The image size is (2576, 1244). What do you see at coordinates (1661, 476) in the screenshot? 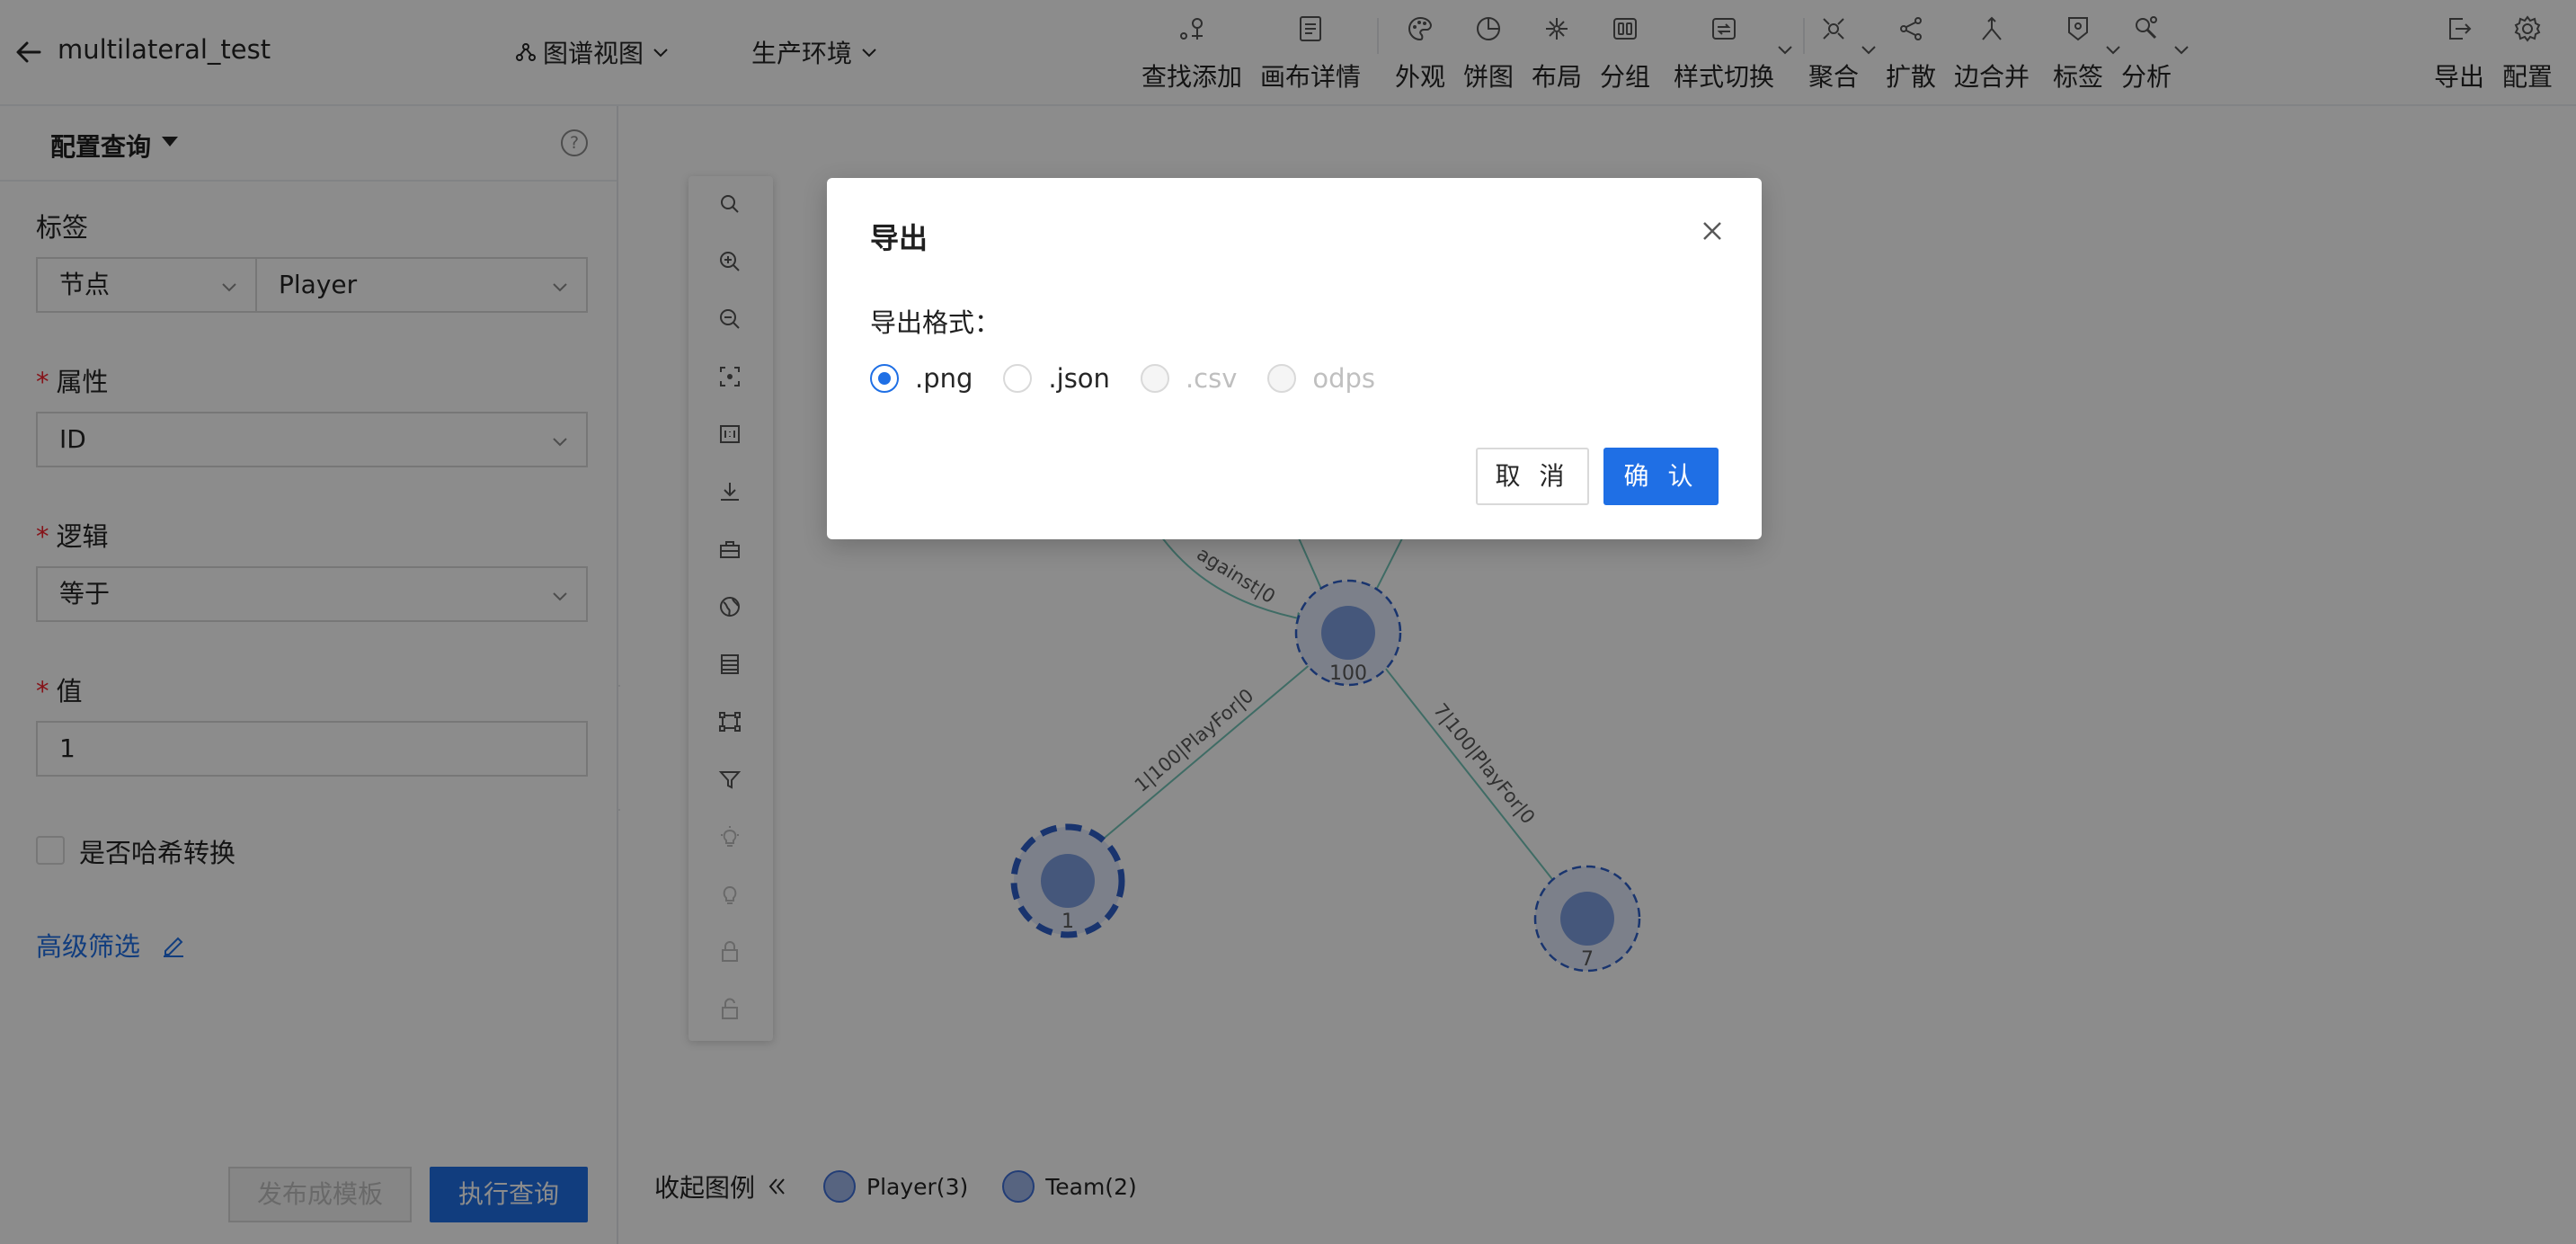
I see `confirm-button: 确 认` at bounding box center [1661, 476].